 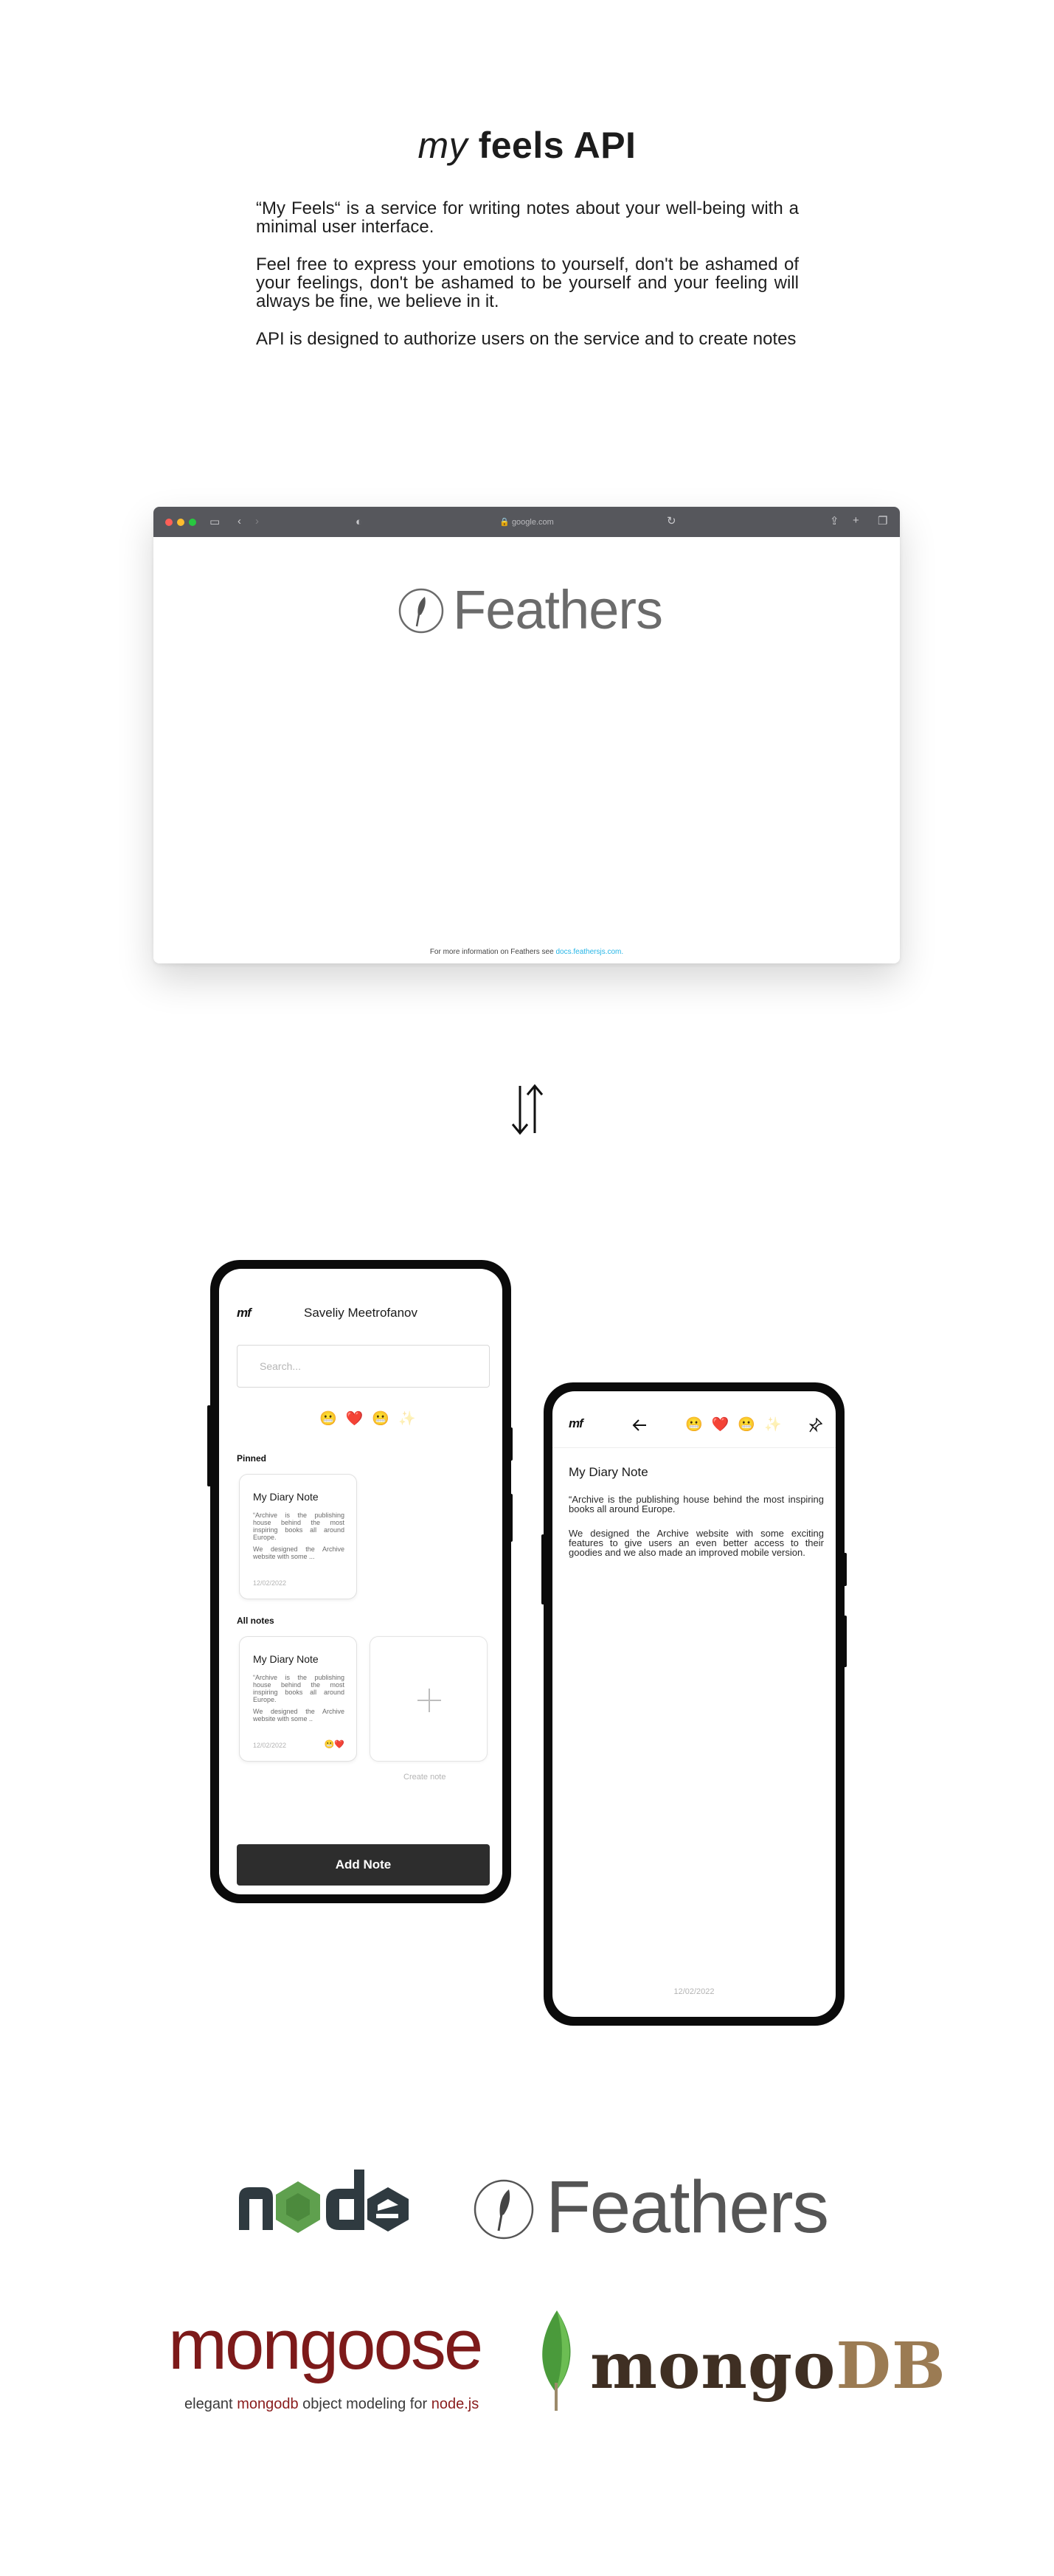 I want to click on address-bar: 🔒 google.com, so click(x=526, y=522).